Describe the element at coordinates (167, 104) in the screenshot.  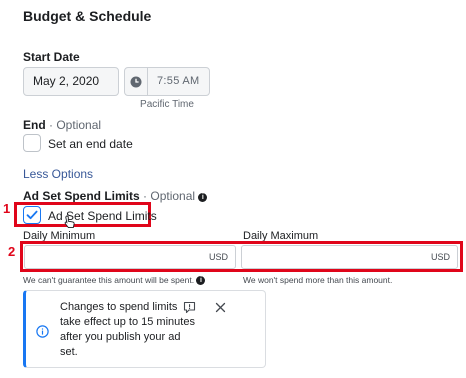
I see `timezone-label: Pacific Time` at that location.